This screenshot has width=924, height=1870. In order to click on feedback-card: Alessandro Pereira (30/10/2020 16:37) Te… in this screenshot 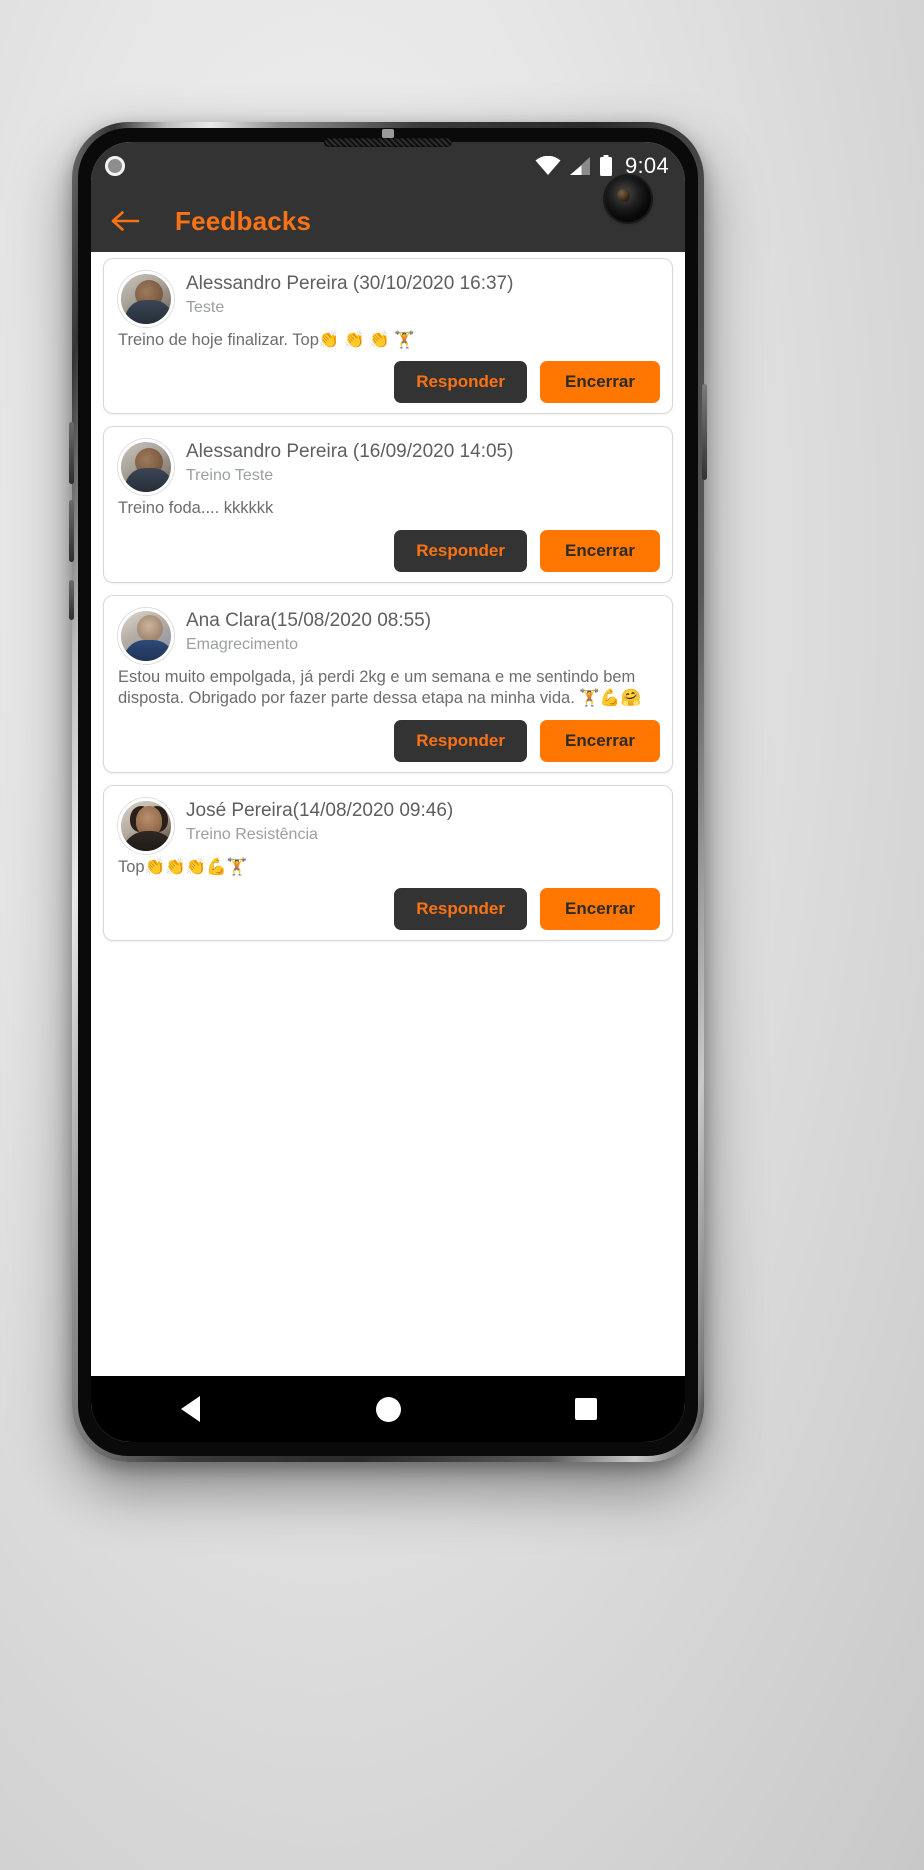, I will do `click(388, 336)`.